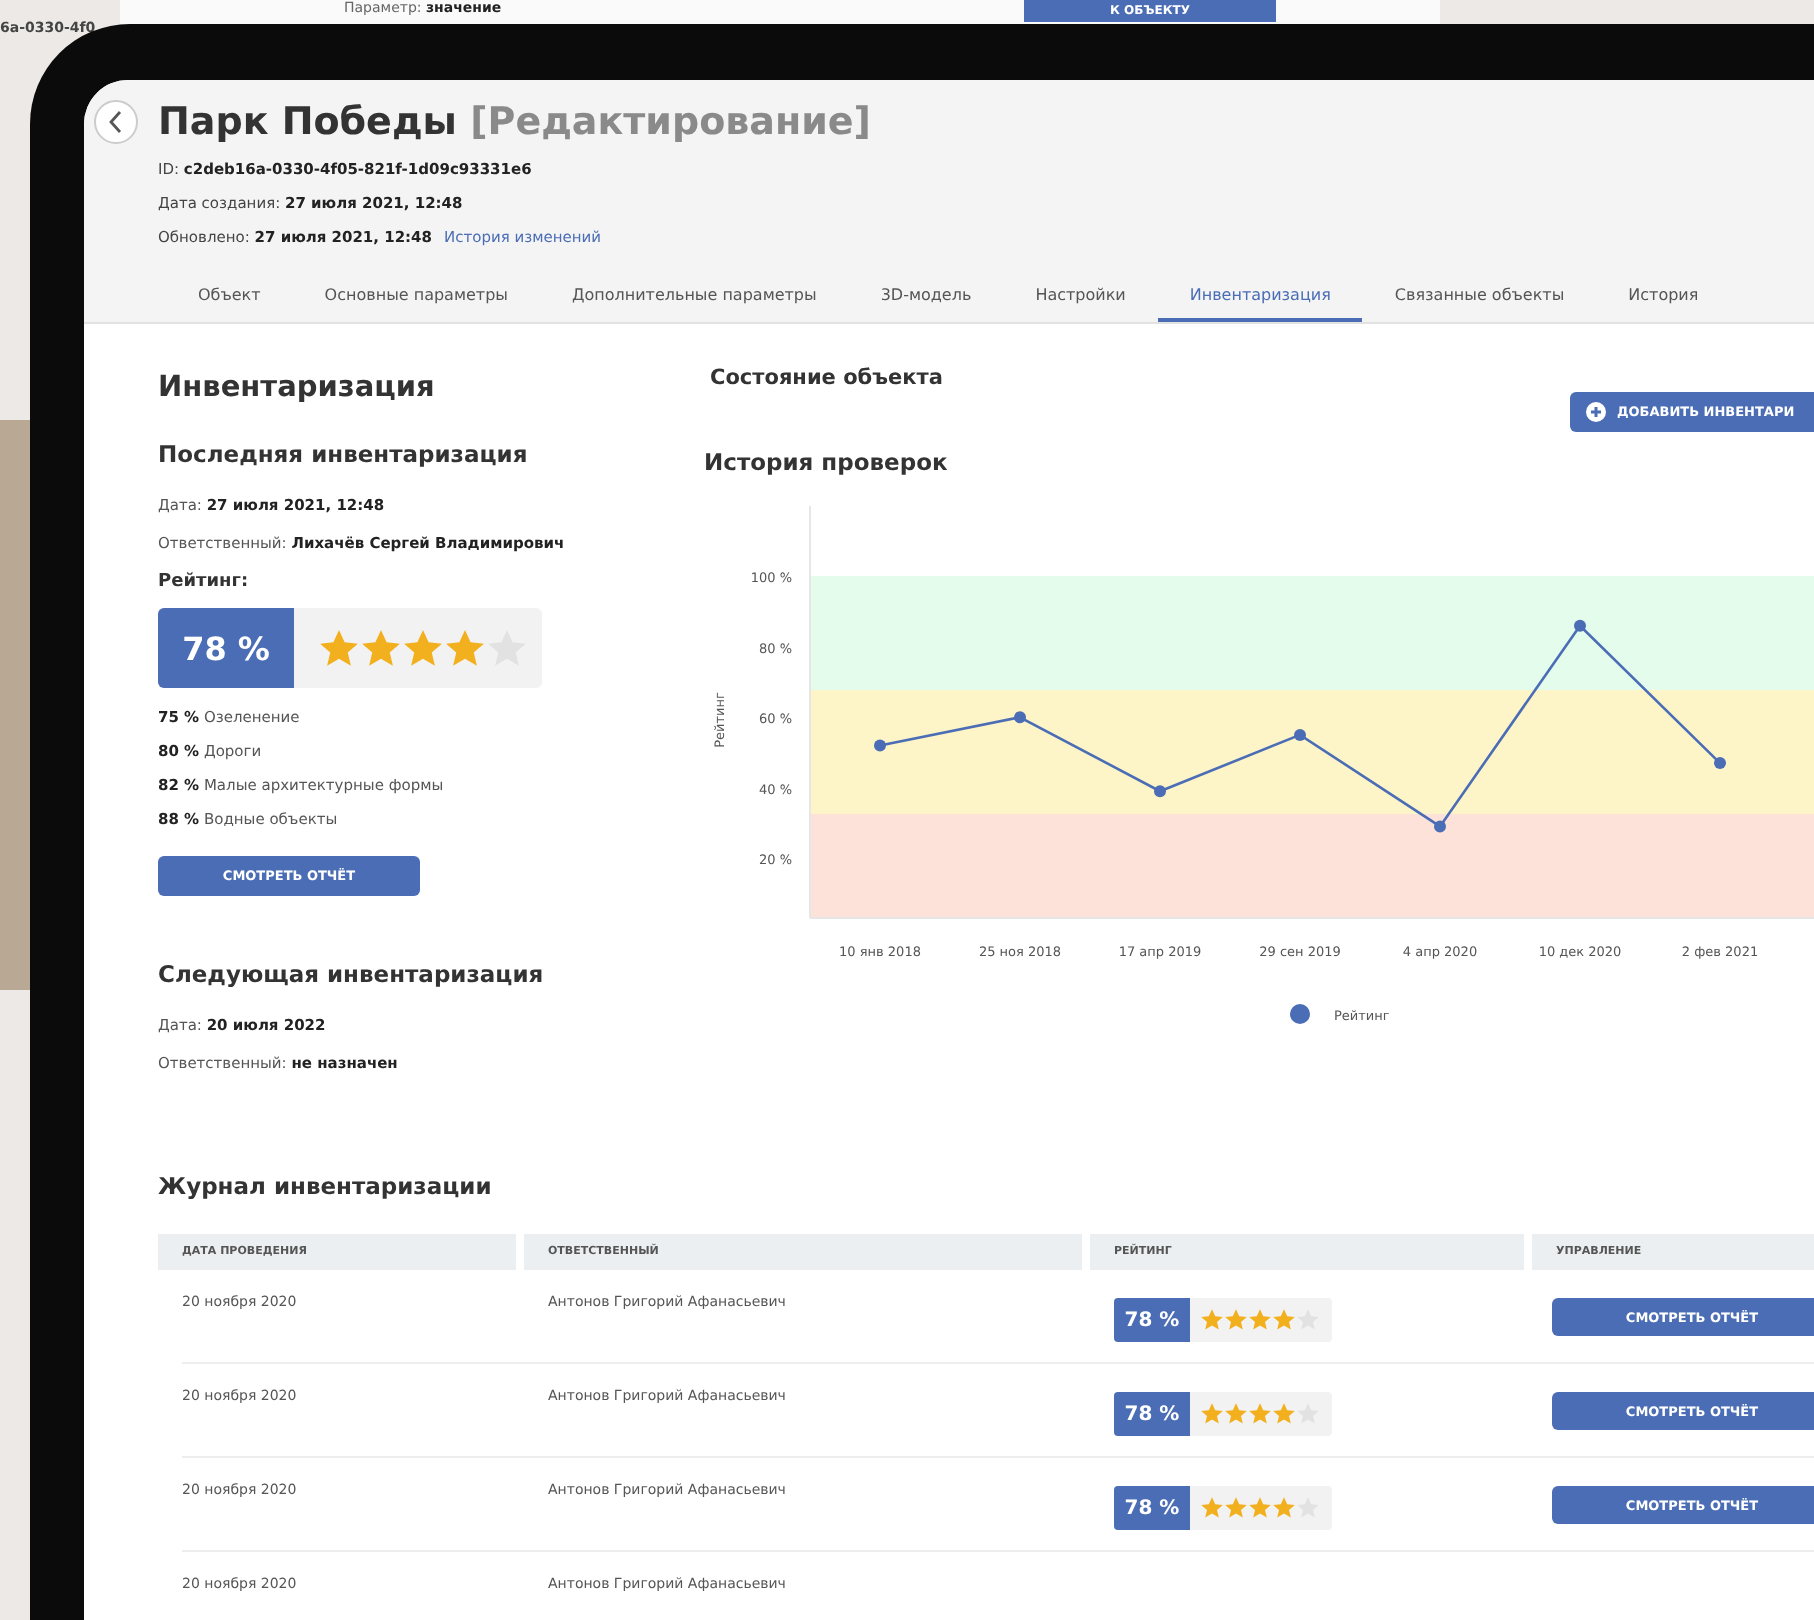  Describe the element at coordinates (1080, 297) in the screenshot. I see `tab: Настройки` at that location.